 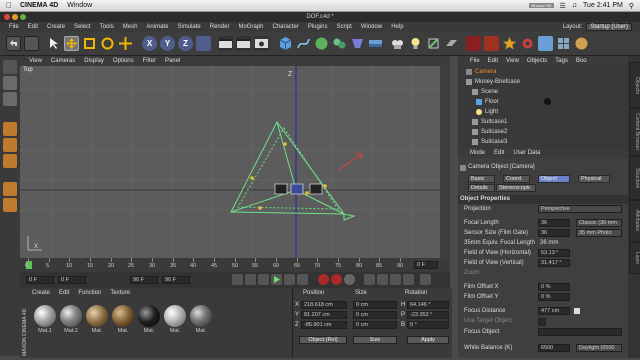 What do you see at coordinates (125, 43) in the screenshot?
I see `recent-tool-icon` at bounding box center [125, 43].